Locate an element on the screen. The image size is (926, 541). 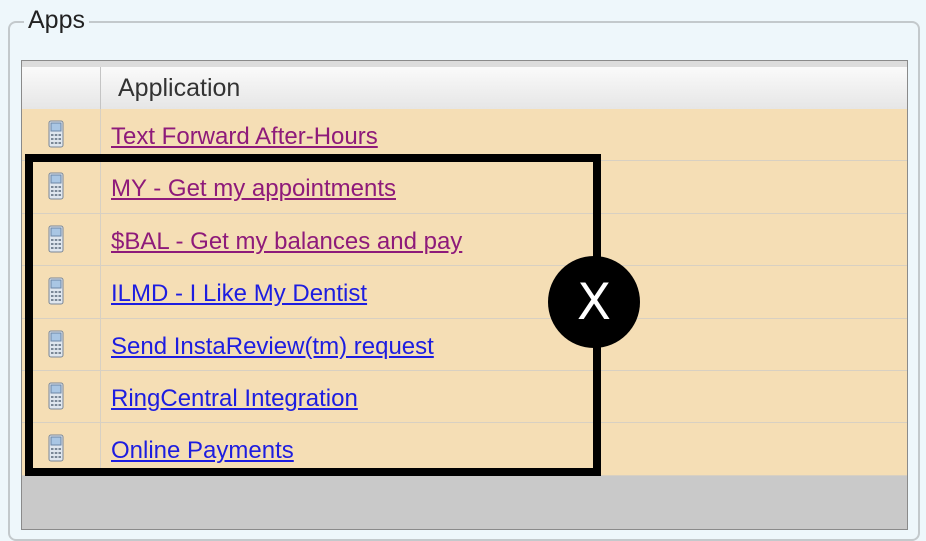
grid-header: Application is located at coordinates (464, 88).